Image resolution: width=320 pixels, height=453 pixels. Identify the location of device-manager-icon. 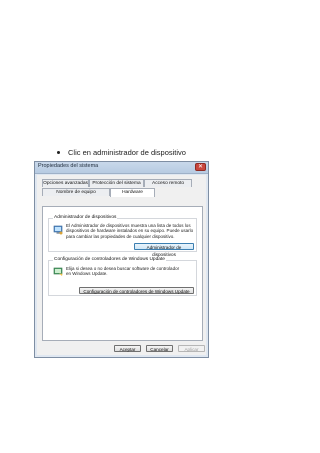
(58, 230).